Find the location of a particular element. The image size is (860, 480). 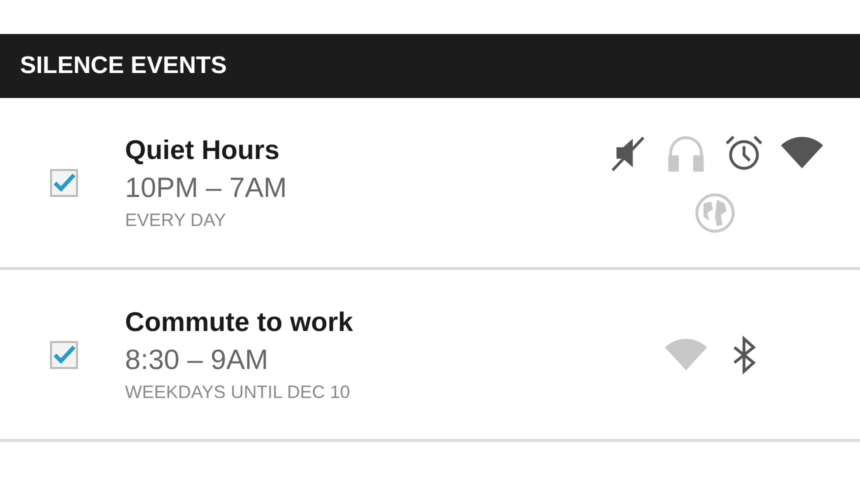

section-title: SILENCE EVENTS is located at coordinates (123, 66).